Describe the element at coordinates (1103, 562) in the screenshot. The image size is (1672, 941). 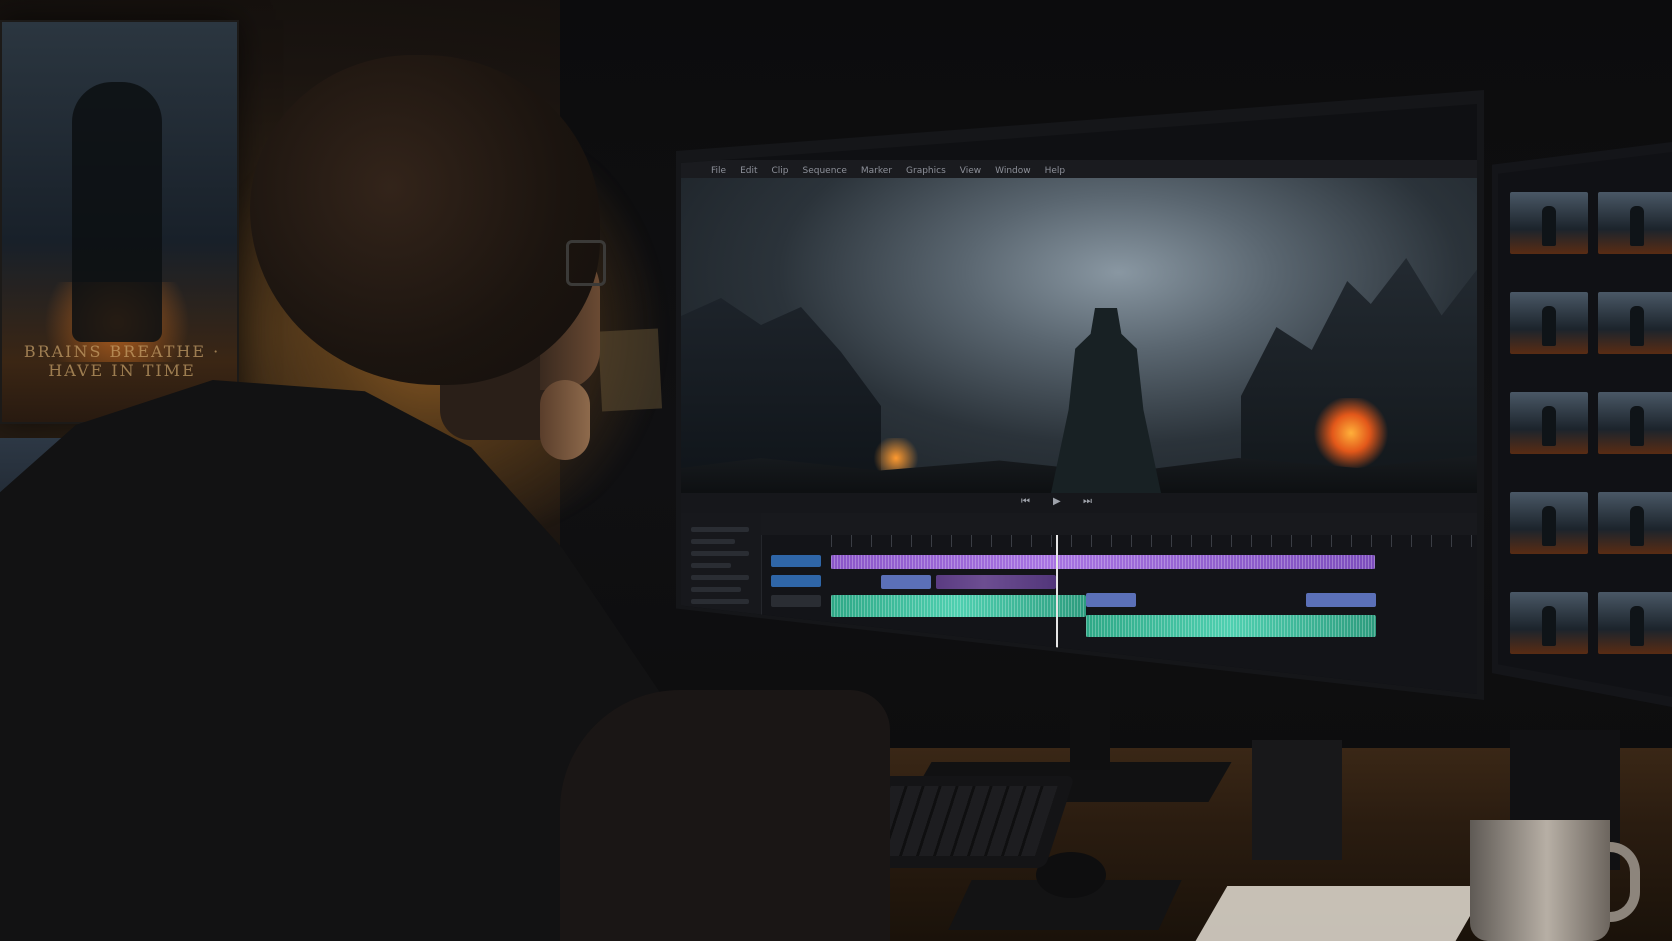
I see `video-clip-v1` at that location.